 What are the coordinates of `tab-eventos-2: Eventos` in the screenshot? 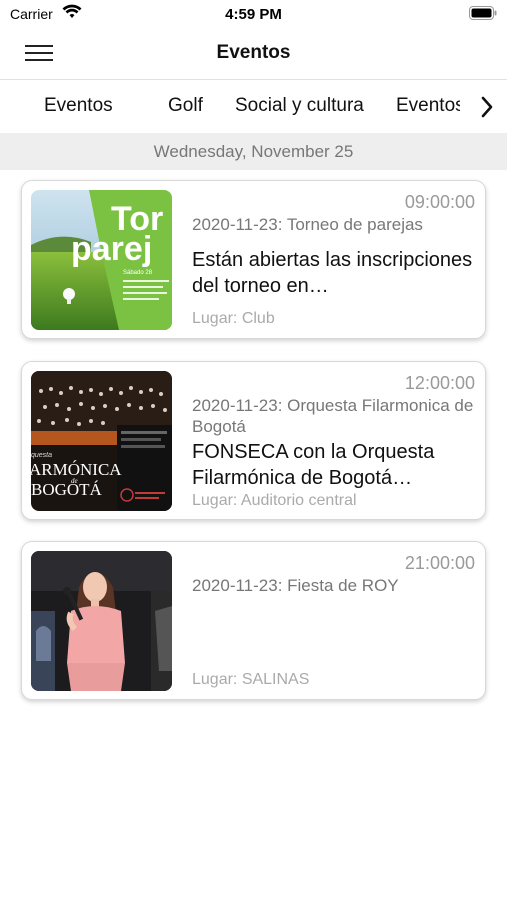 It's located at (428, 106).